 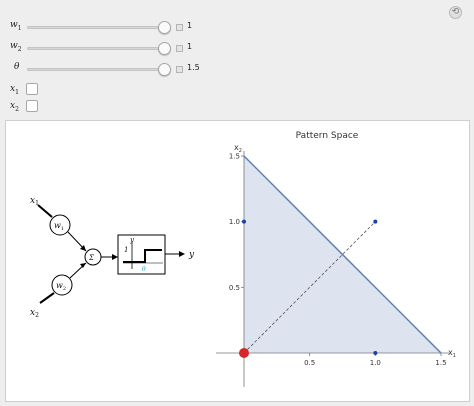 I want to click on threshold-label: θ, so click(x=144, y=269).